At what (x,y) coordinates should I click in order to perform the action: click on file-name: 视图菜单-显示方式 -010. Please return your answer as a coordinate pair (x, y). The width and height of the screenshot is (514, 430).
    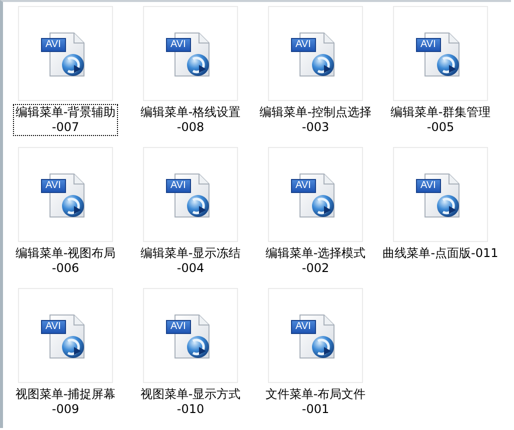
    Looking at the image, I should click on (190, 402).